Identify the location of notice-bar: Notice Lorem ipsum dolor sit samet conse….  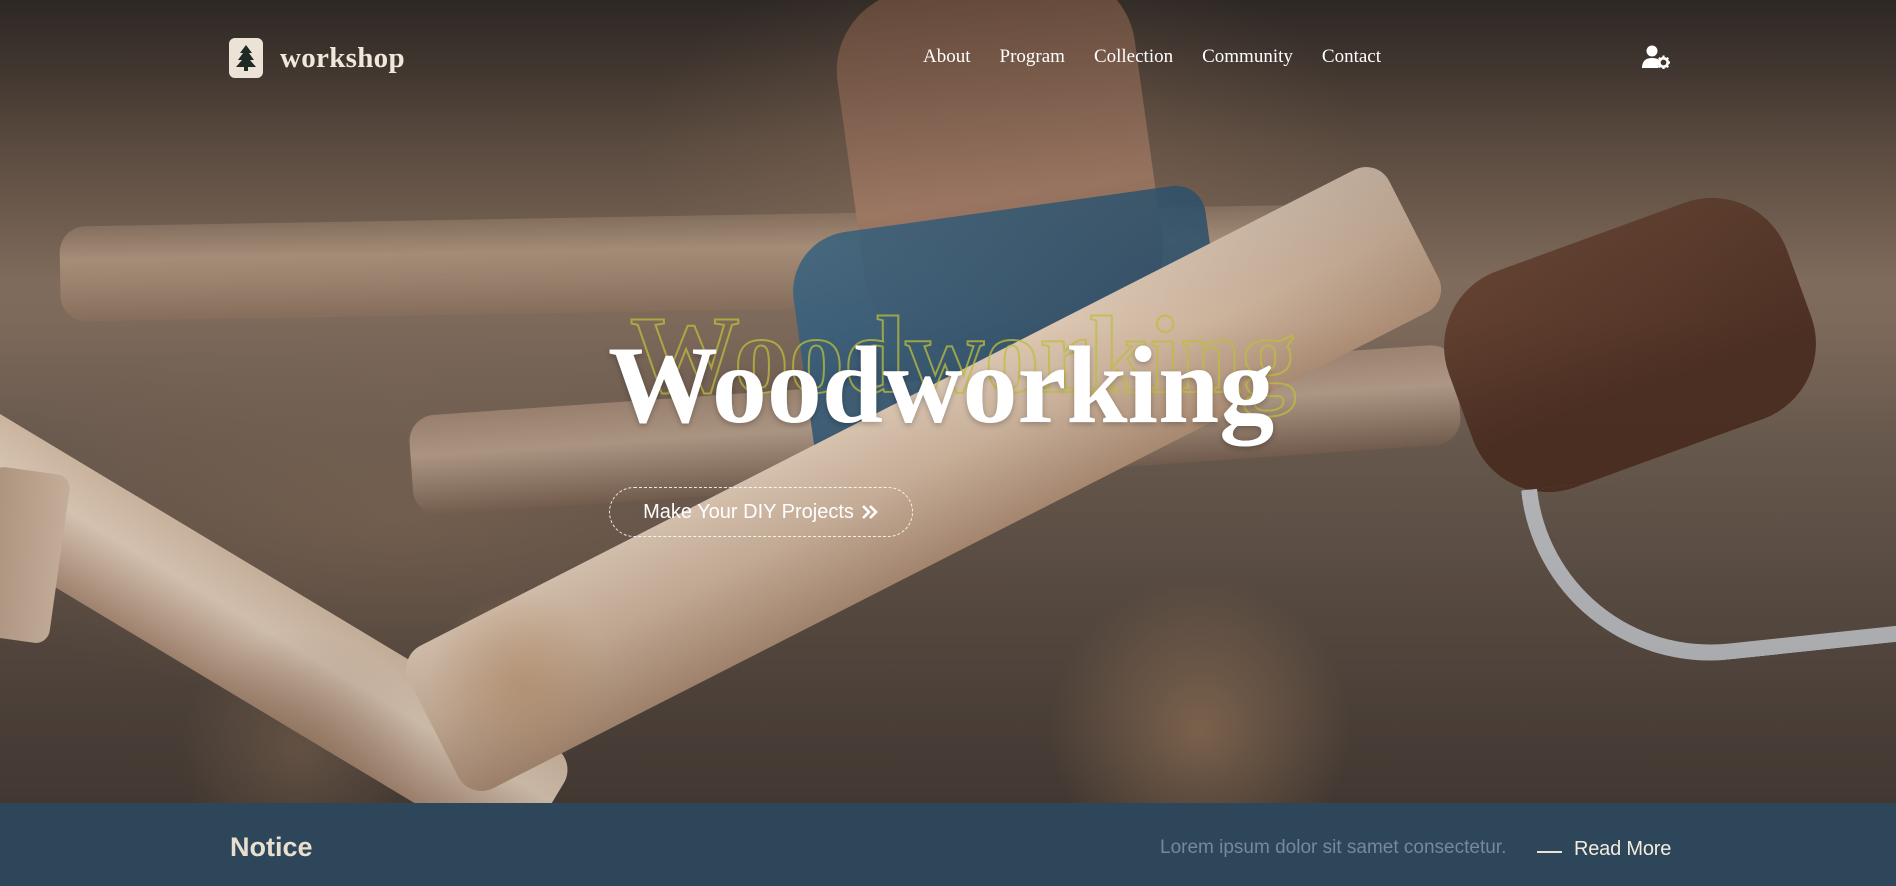
(948, 844).